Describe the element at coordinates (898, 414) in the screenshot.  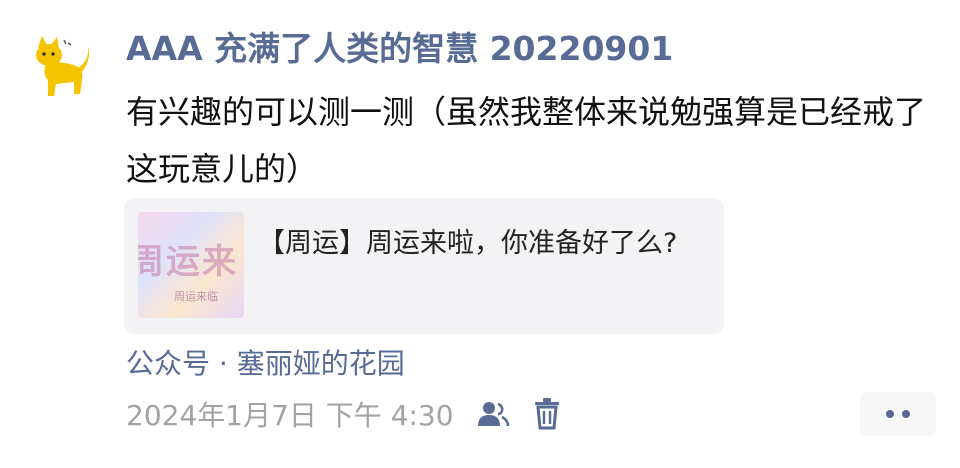
I see `more-dots-icon` at that location.